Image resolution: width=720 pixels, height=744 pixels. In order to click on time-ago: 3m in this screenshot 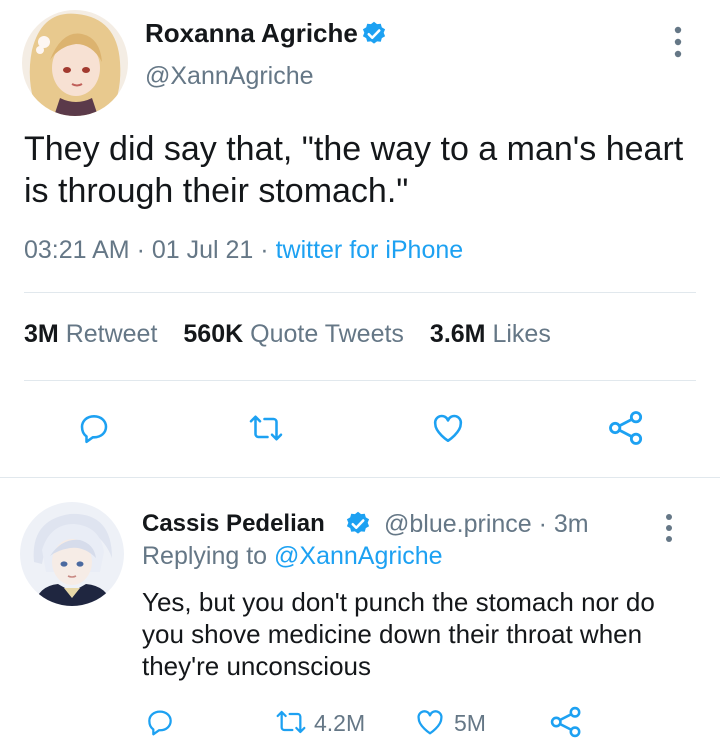, I will do `click(571, 524)`.